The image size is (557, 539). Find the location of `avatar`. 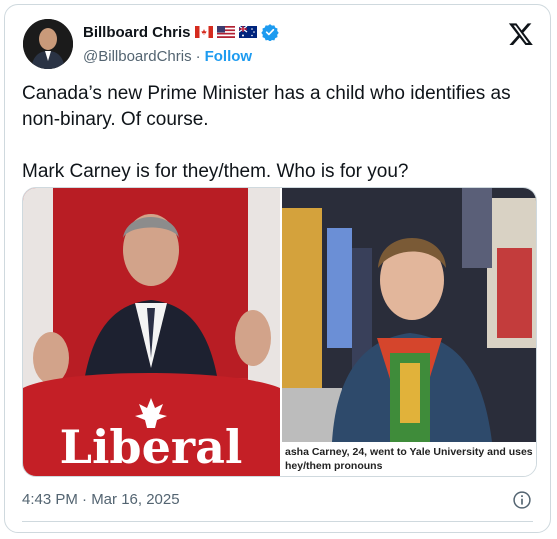

avatar is located at coordinates (48, 44).